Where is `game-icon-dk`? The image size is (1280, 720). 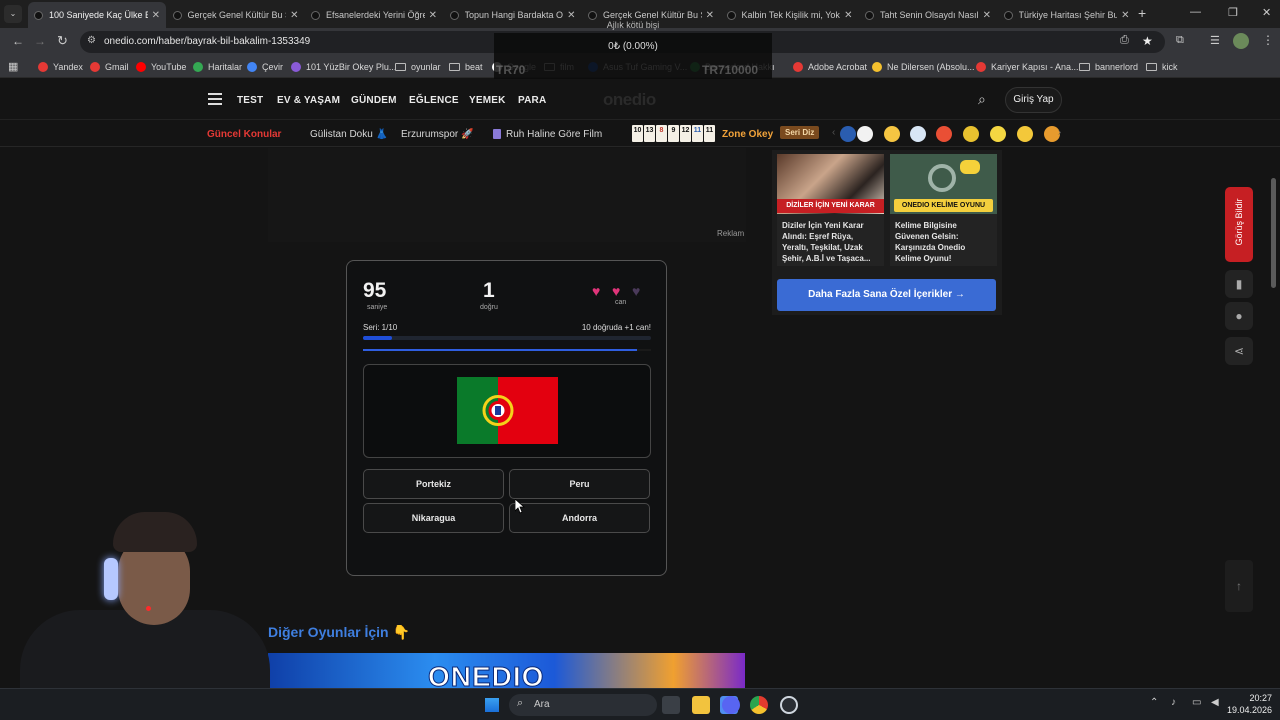
game-icon-dk is located at coordinates (865, 134).